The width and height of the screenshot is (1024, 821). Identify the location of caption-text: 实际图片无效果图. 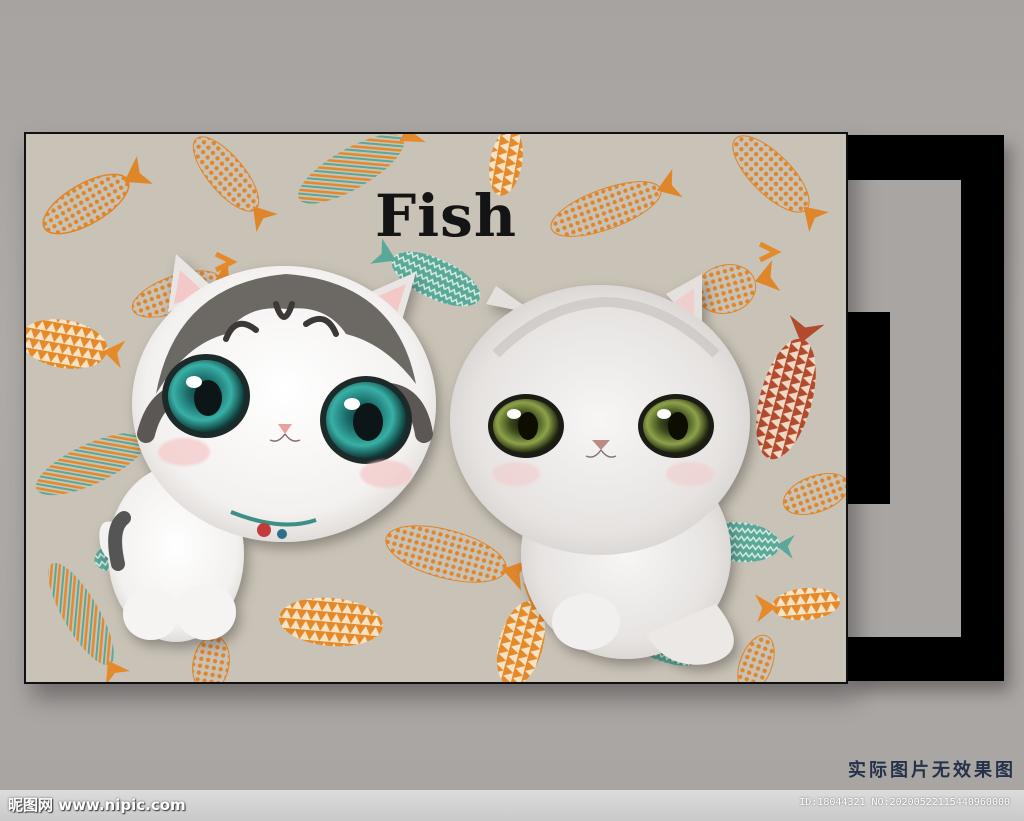
(932, 770).